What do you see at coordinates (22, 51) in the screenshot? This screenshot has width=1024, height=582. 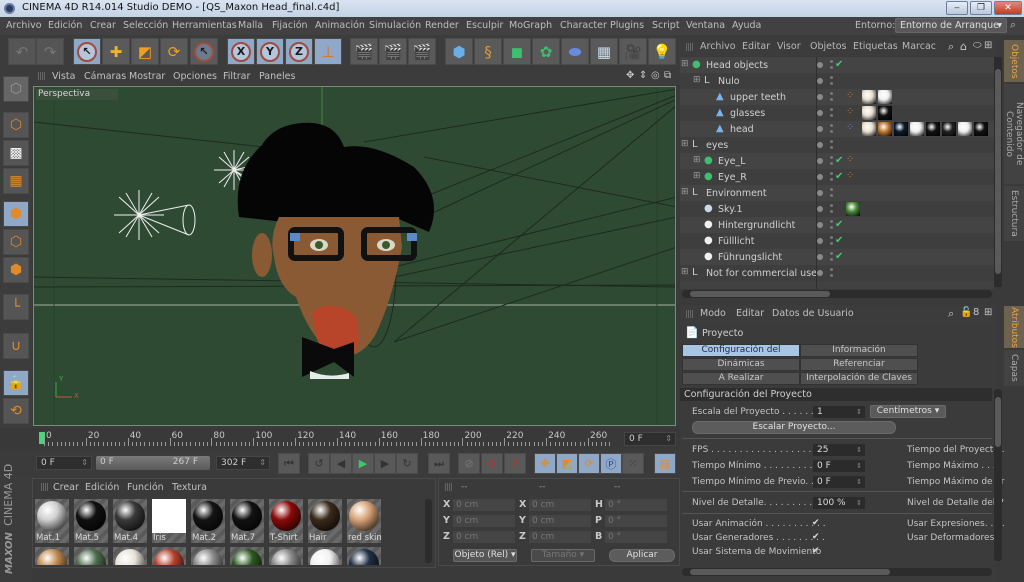 I see `undo-button: ↶` at bounding box center [22, 51].